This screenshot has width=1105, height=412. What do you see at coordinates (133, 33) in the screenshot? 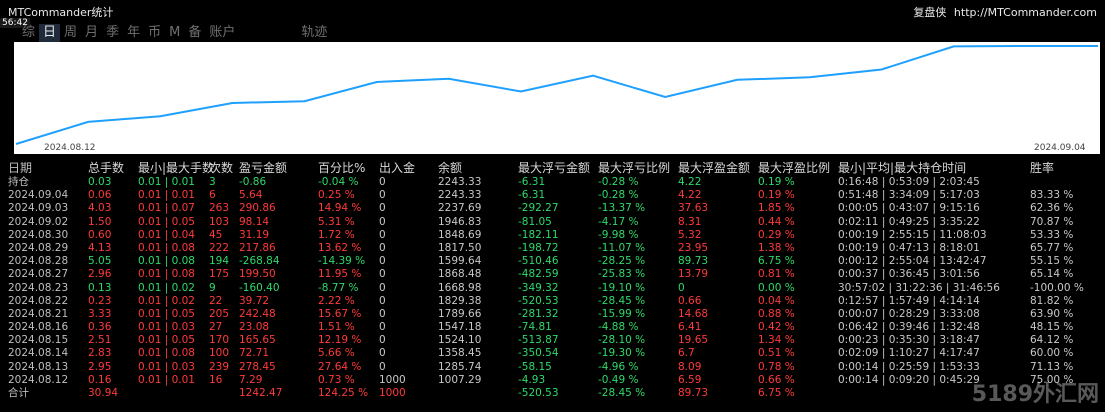
I see `tab-year: 年` at bounding box center [133, 33].